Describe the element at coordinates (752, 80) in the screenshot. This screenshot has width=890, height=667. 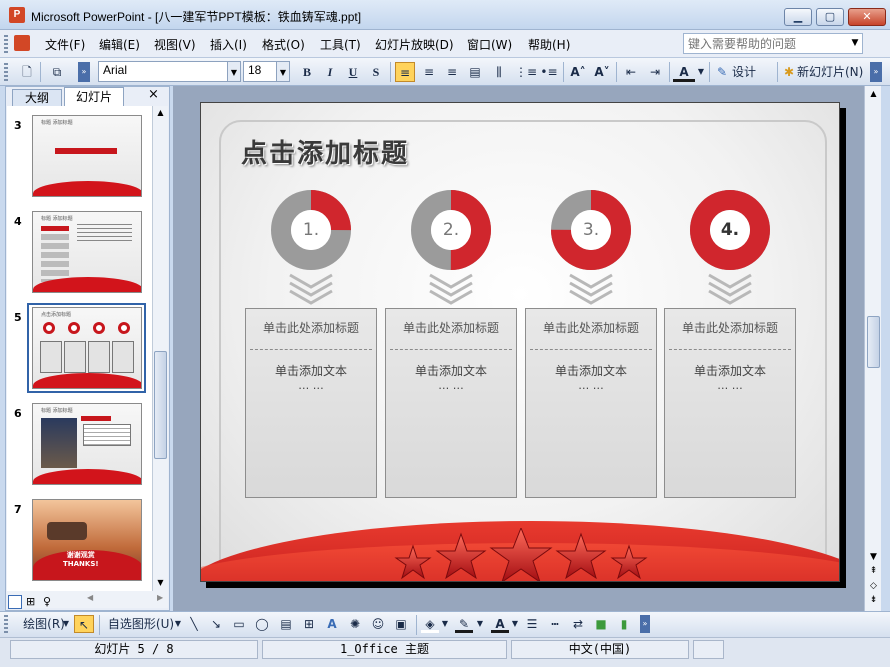
I see `design-button: 设计(S)` at that location.